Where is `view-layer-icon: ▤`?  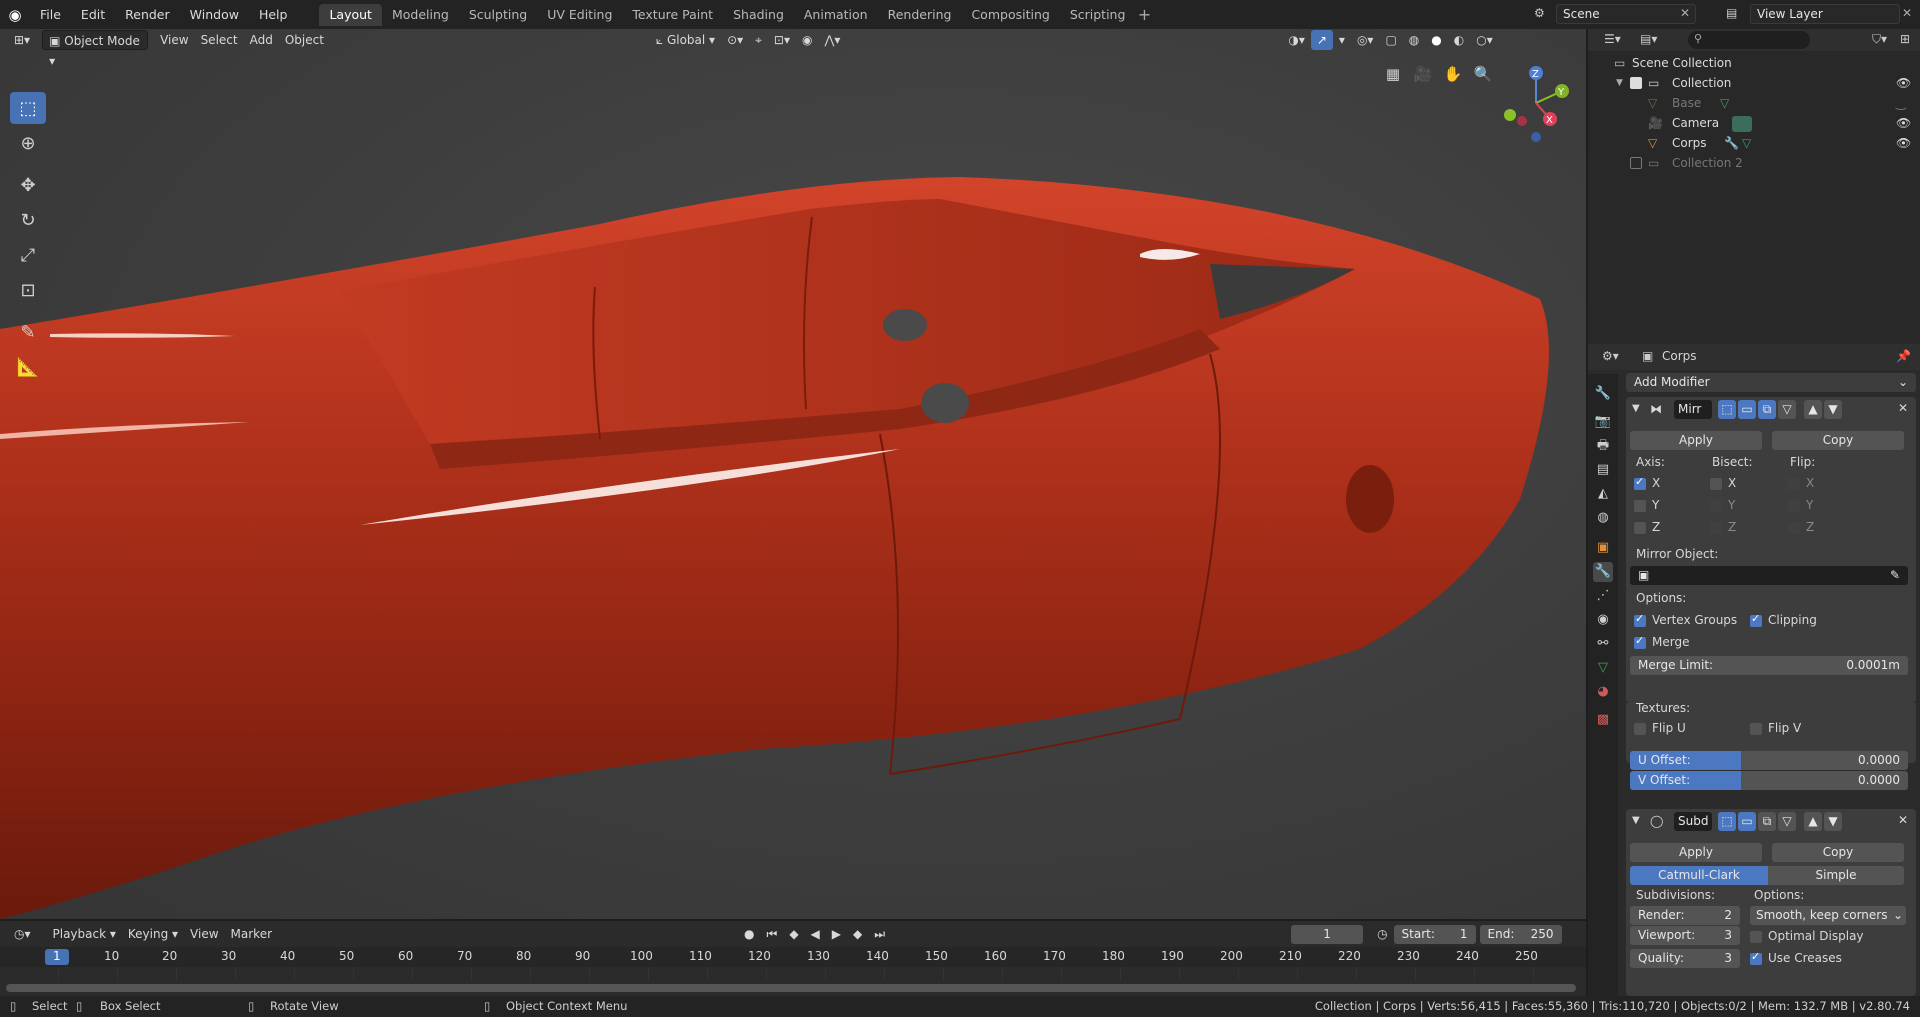 view-layer-icon: ▤ is located at coordinates (1731, 13).